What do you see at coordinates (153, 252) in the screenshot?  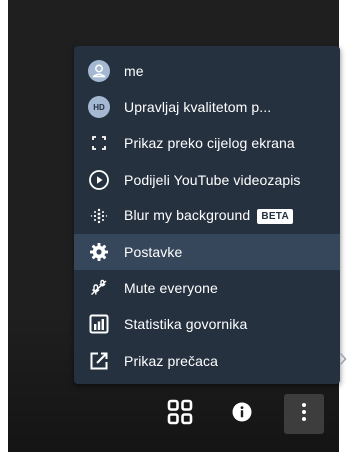 I see `menu-item-label: Postavke` at bounding box center [153, 252].